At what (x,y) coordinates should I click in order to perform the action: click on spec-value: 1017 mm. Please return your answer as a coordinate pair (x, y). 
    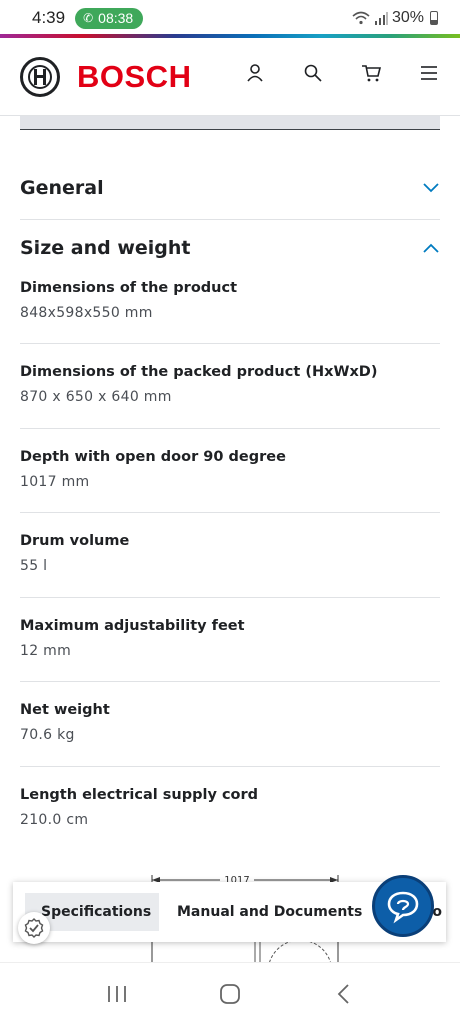
    Looking at the image, I should click on (55, 482).